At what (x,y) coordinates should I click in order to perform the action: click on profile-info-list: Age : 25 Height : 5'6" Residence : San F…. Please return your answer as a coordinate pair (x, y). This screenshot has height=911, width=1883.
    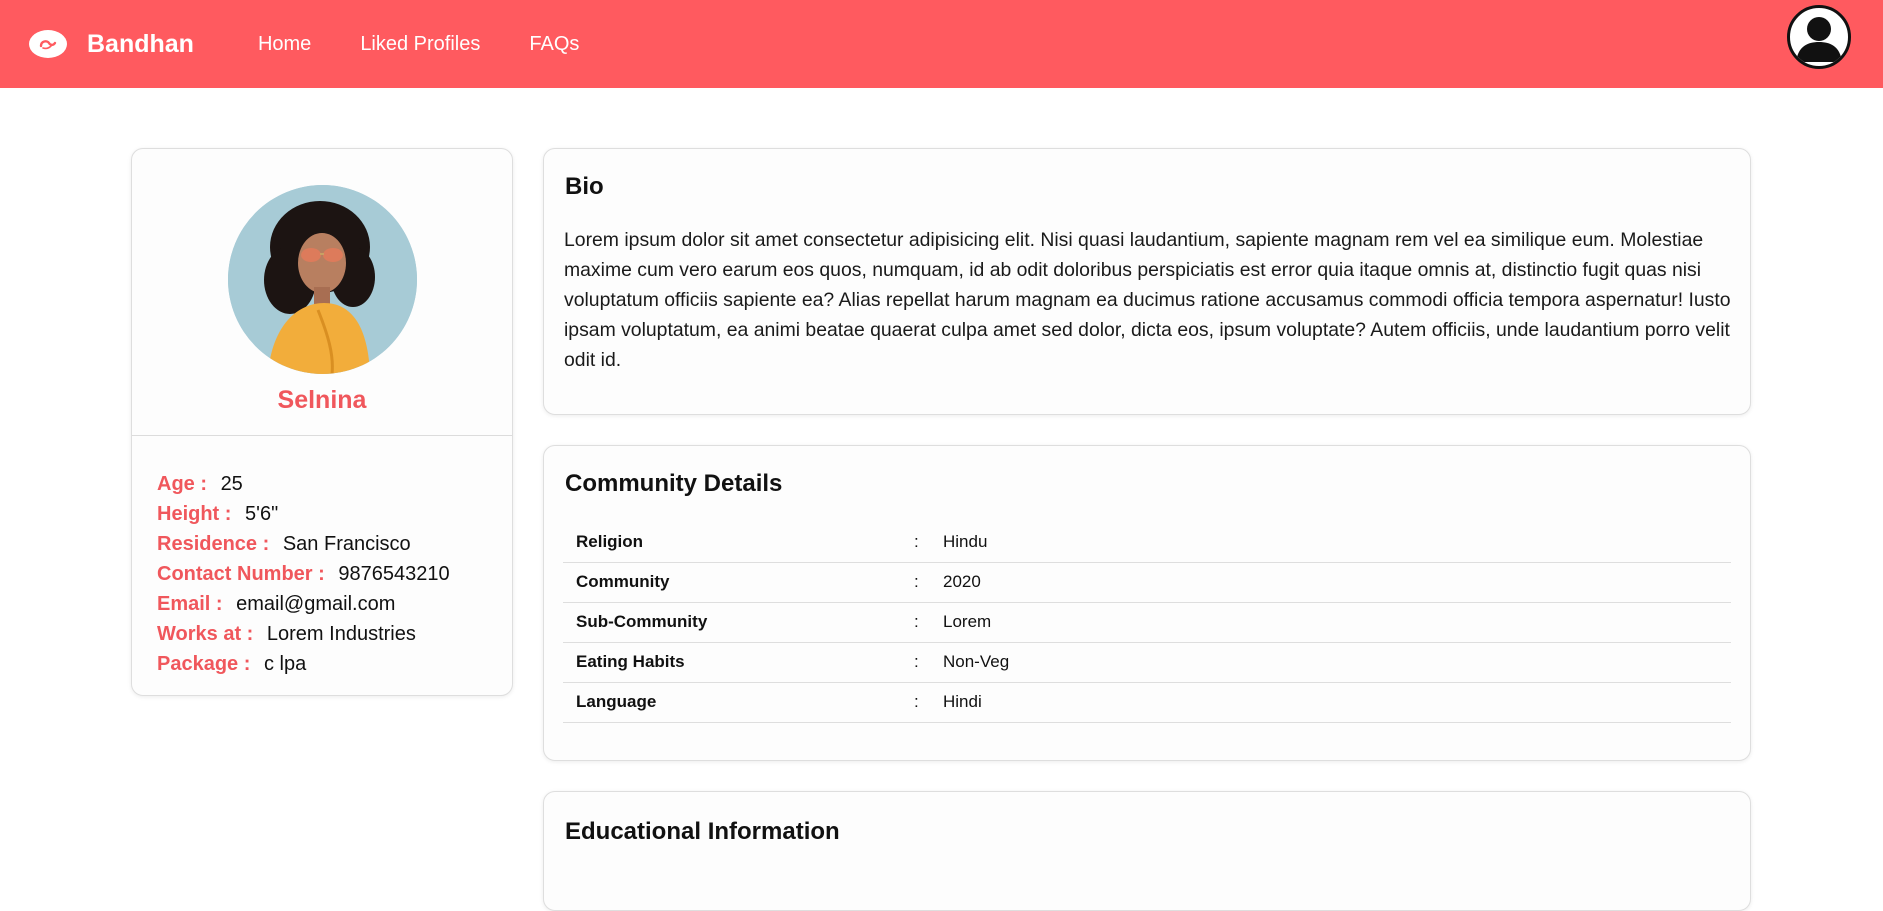
    Looking at the image, I should click on (303, 574).